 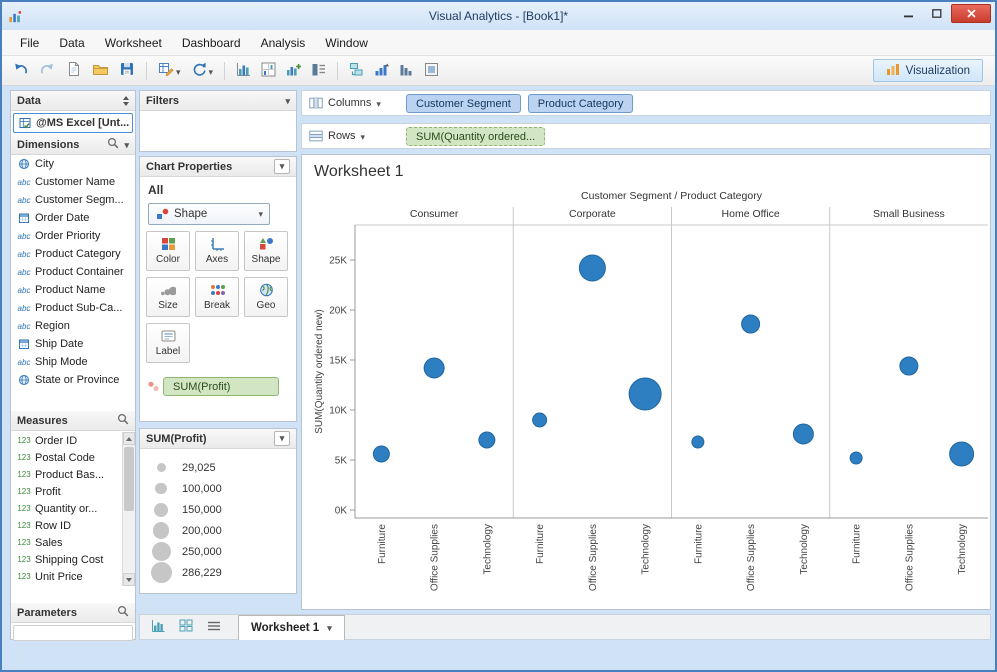 I want to click on measure-item-profit: 123 Profit, so click(x=66, y=491).